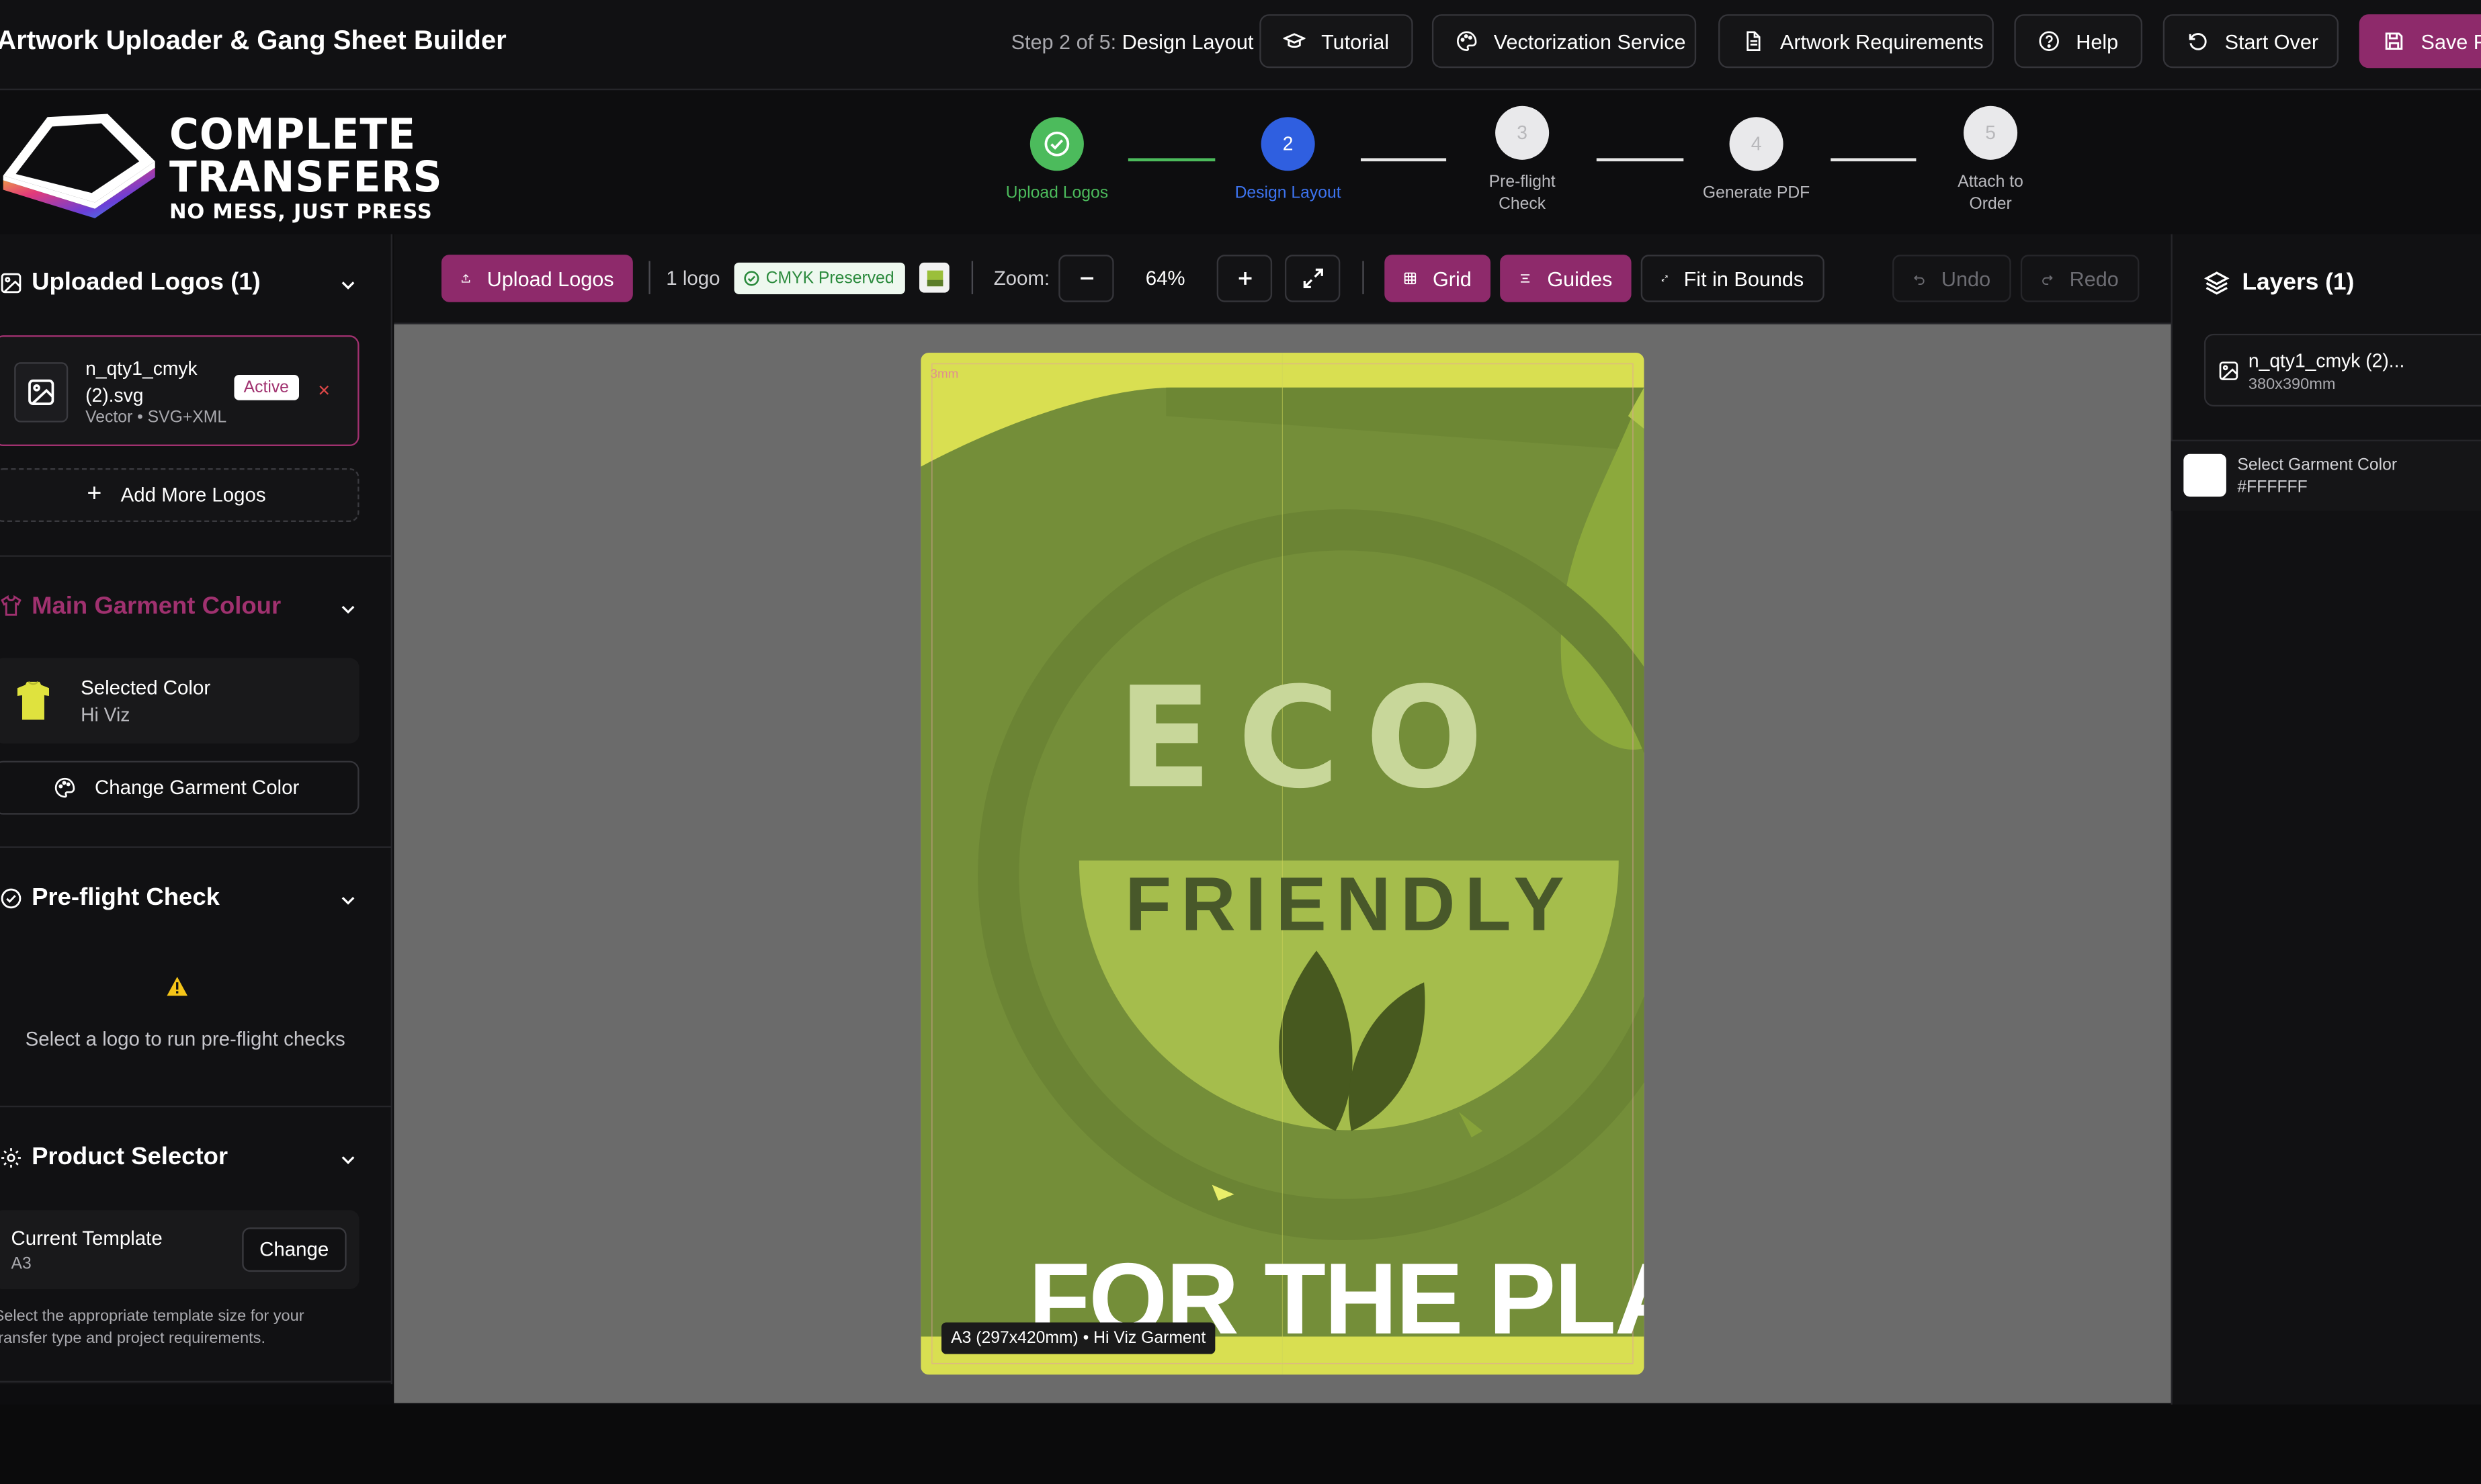 The height and width of the screenshot is (1484, 2481). Describe the element at coordinates (2229, 370) in the screenshot. I see `image-icon` at that location.